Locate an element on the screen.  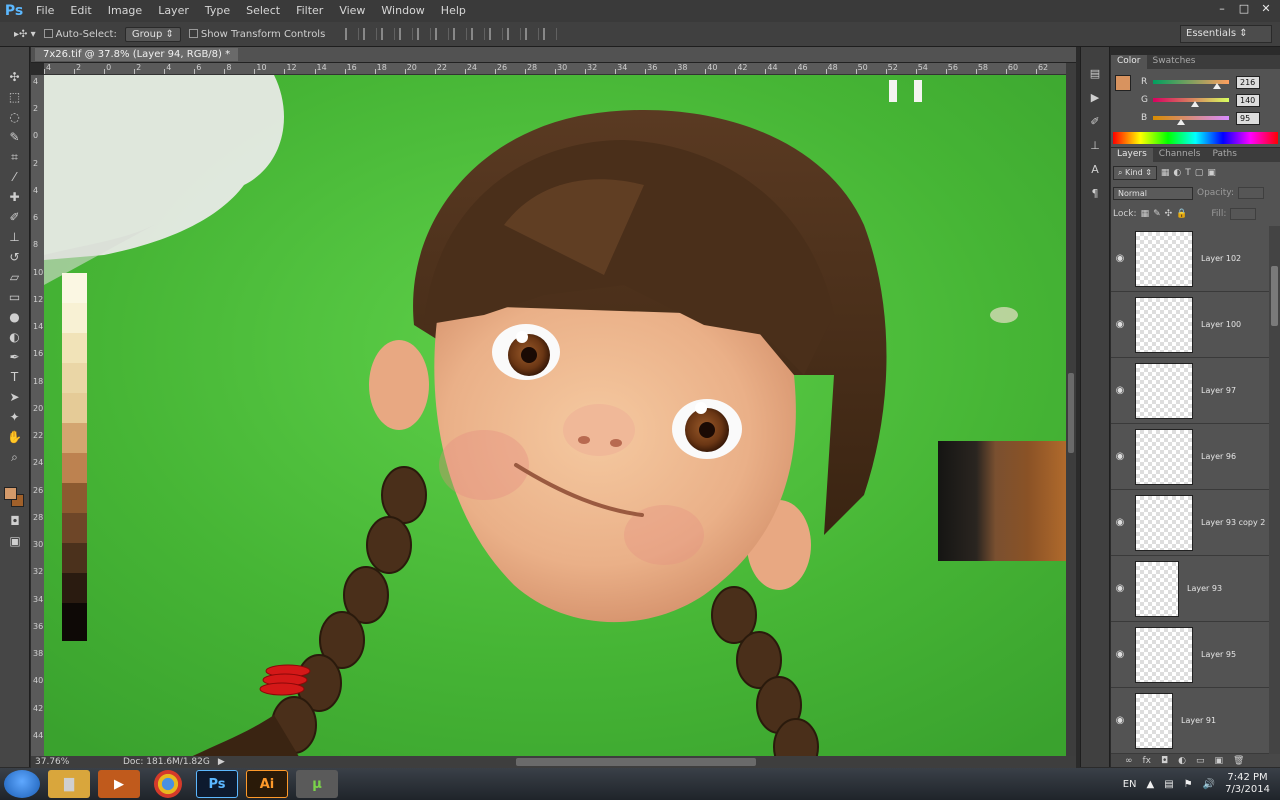
paragraph-panel-icon: ¶ is located at coordinates (1095, 194).